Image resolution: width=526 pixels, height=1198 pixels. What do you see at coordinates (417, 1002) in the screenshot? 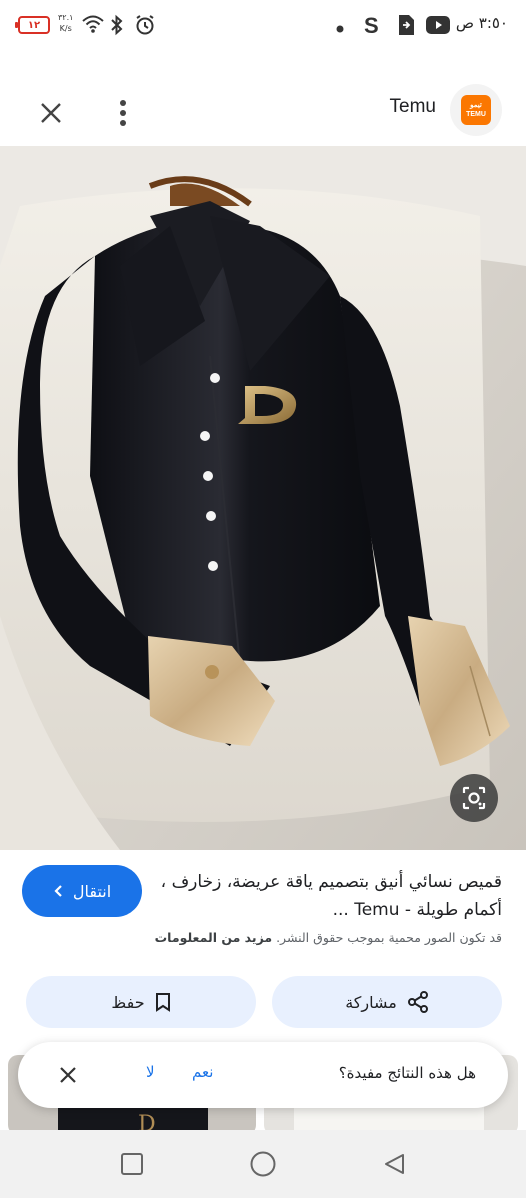
I see `share-icon` at bounding box center [417, 1002].